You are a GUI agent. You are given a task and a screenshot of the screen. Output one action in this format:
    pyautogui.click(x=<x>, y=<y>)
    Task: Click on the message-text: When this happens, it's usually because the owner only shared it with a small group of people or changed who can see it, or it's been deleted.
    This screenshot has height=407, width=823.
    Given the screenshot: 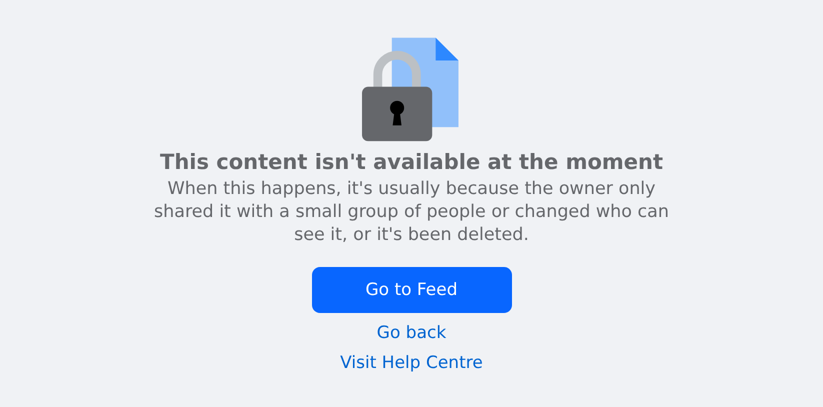 What is the action you would take?
    pyautogui.click(x=411, y=212)
    